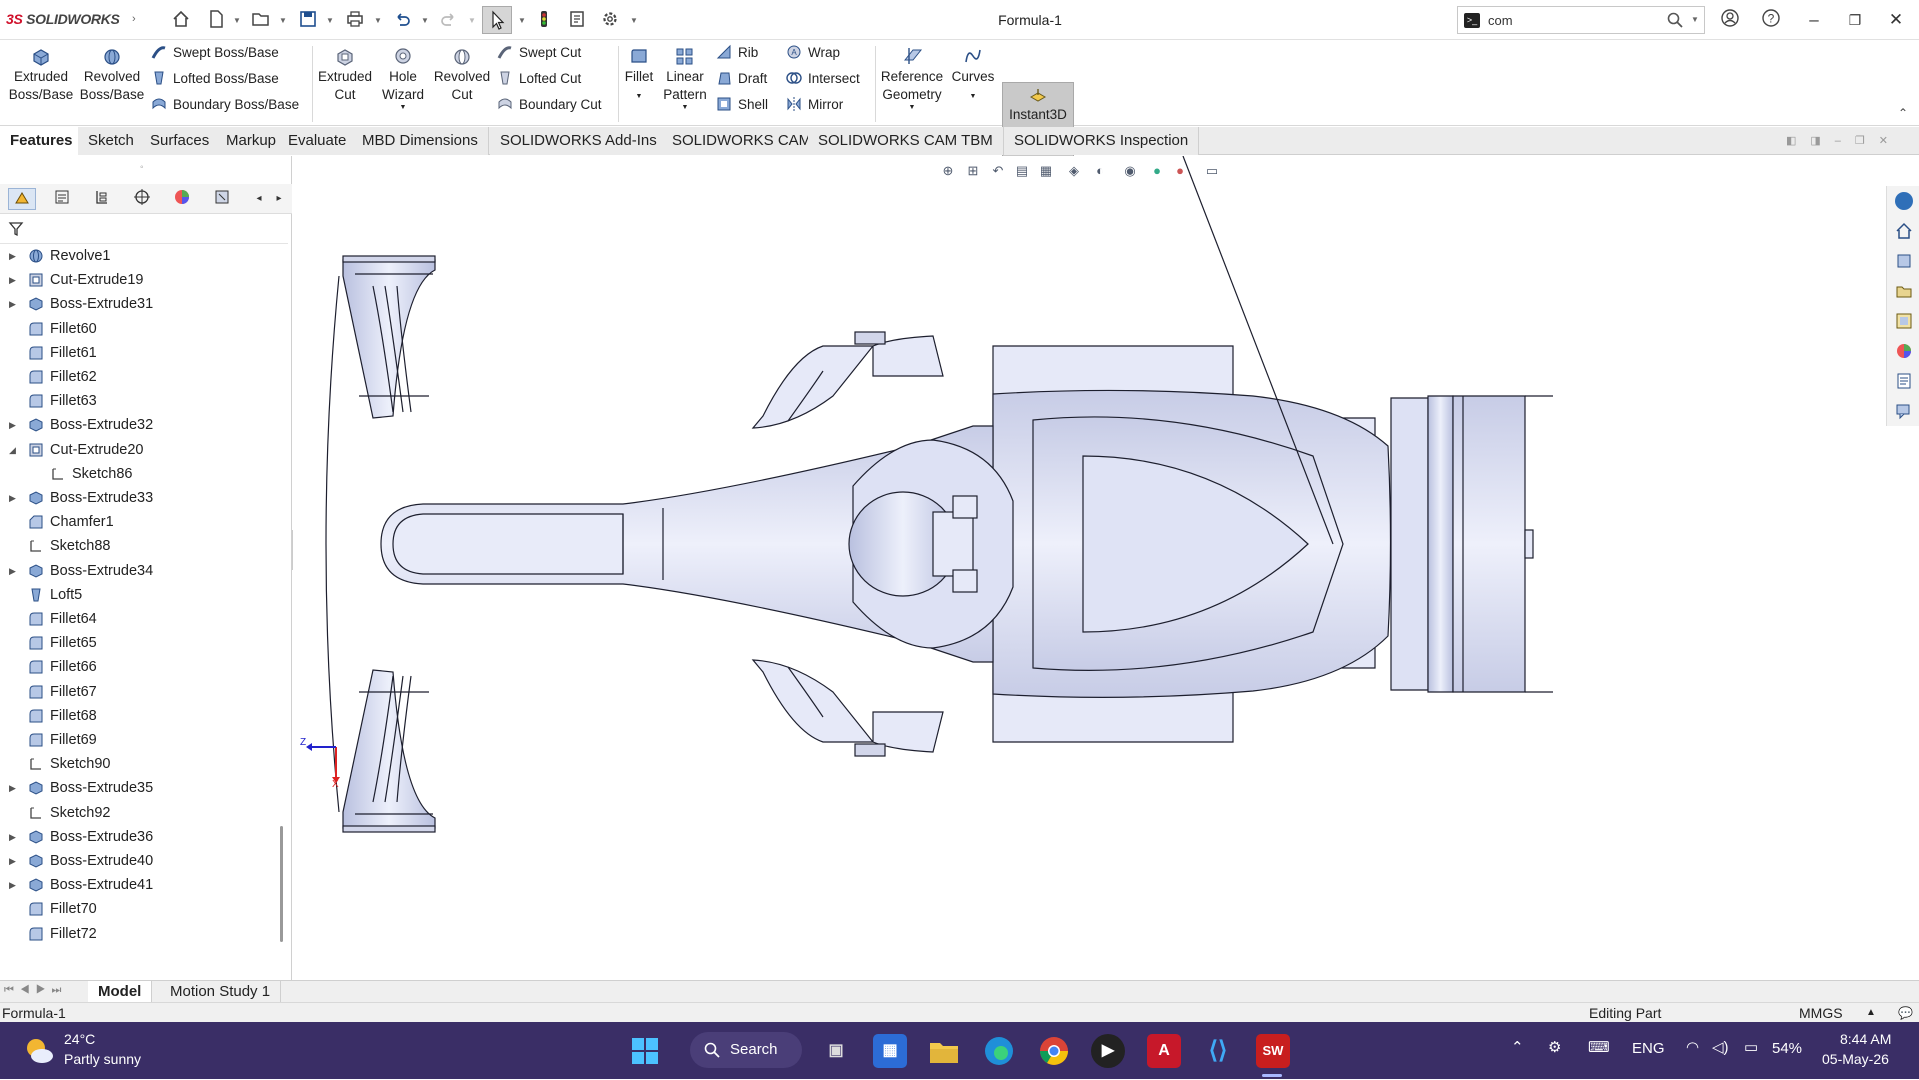 The width and height of the screenshot is (1919, 1080). Describe the element at coordinates (1855, 1059) in the screenshot. I see `clock-date: 05-May-26` at that location.